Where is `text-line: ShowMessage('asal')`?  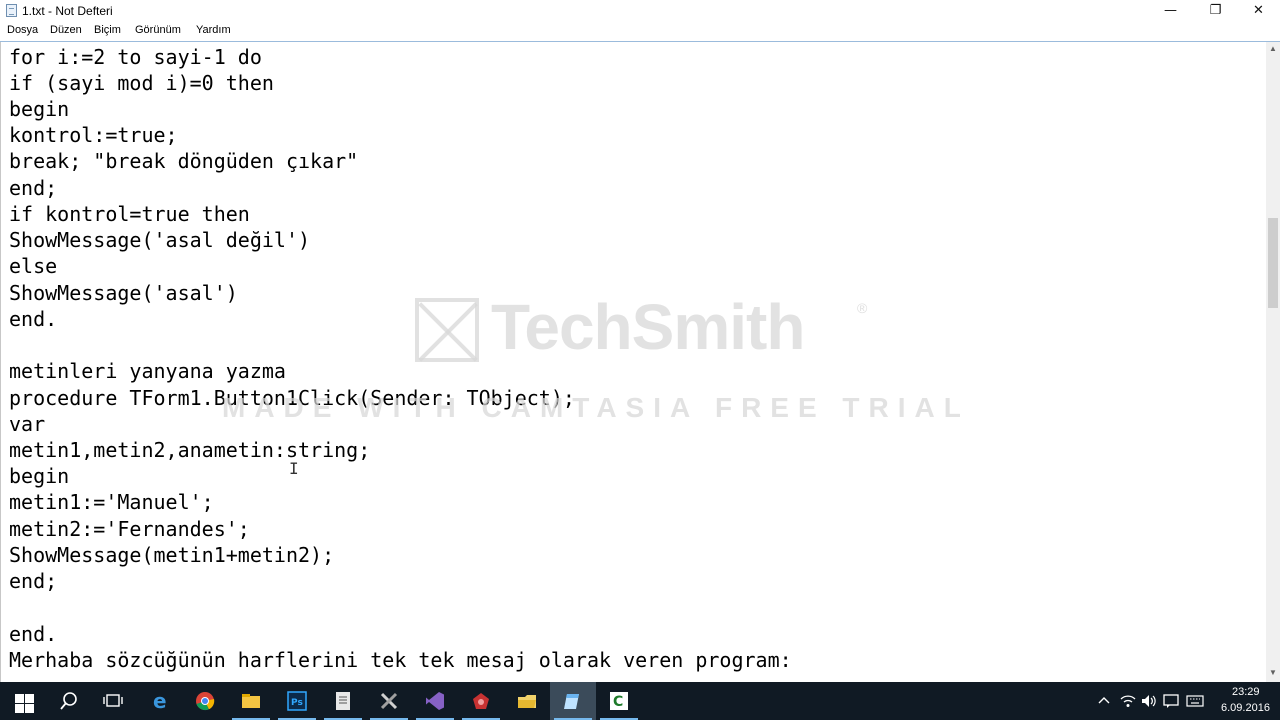
text-line: ShowMessage('asal') is located at coordinates (123, 293).